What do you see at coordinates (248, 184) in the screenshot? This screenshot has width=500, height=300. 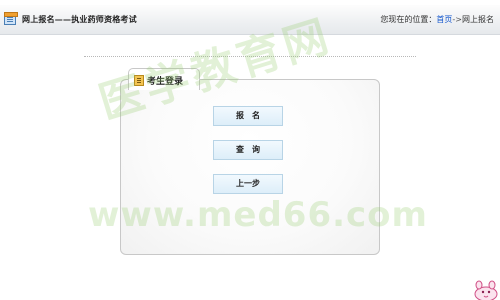 I see `back-button: 上一步` at bounding box center [248, 184].